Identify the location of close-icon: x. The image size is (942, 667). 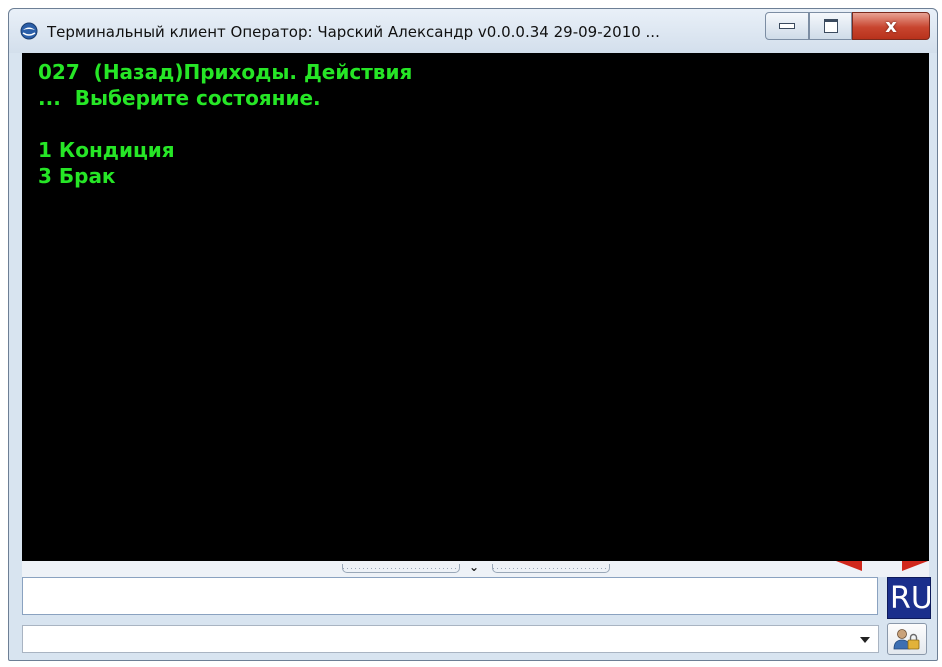
(891, 26).